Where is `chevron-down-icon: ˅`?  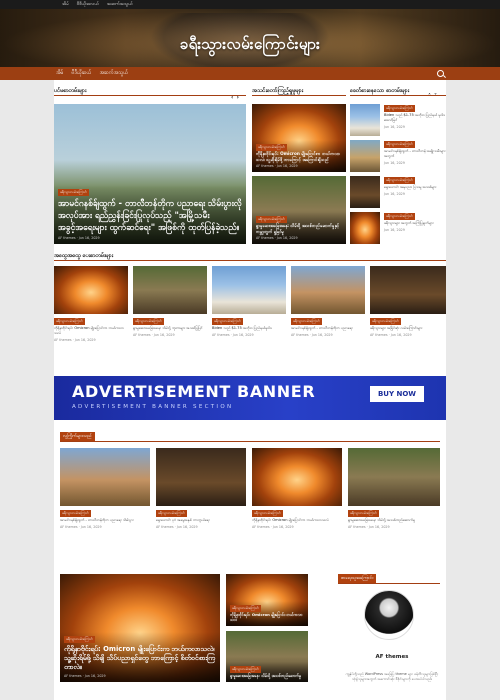 chevron-down-icon: ˅ is located at coordinates (435, 96).